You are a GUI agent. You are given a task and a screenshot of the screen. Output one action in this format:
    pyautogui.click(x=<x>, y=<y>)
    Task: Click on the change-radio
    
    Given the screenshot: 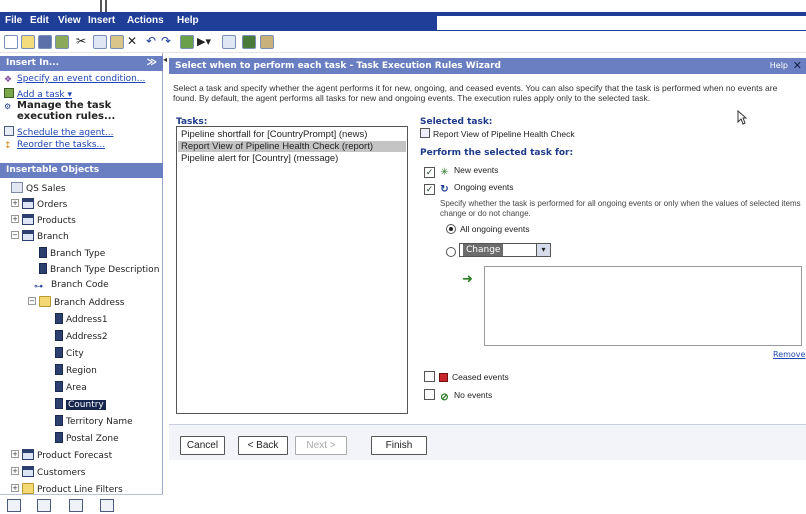 What is the action you would take?
    pyautogui.click(x=451, y=252)
    